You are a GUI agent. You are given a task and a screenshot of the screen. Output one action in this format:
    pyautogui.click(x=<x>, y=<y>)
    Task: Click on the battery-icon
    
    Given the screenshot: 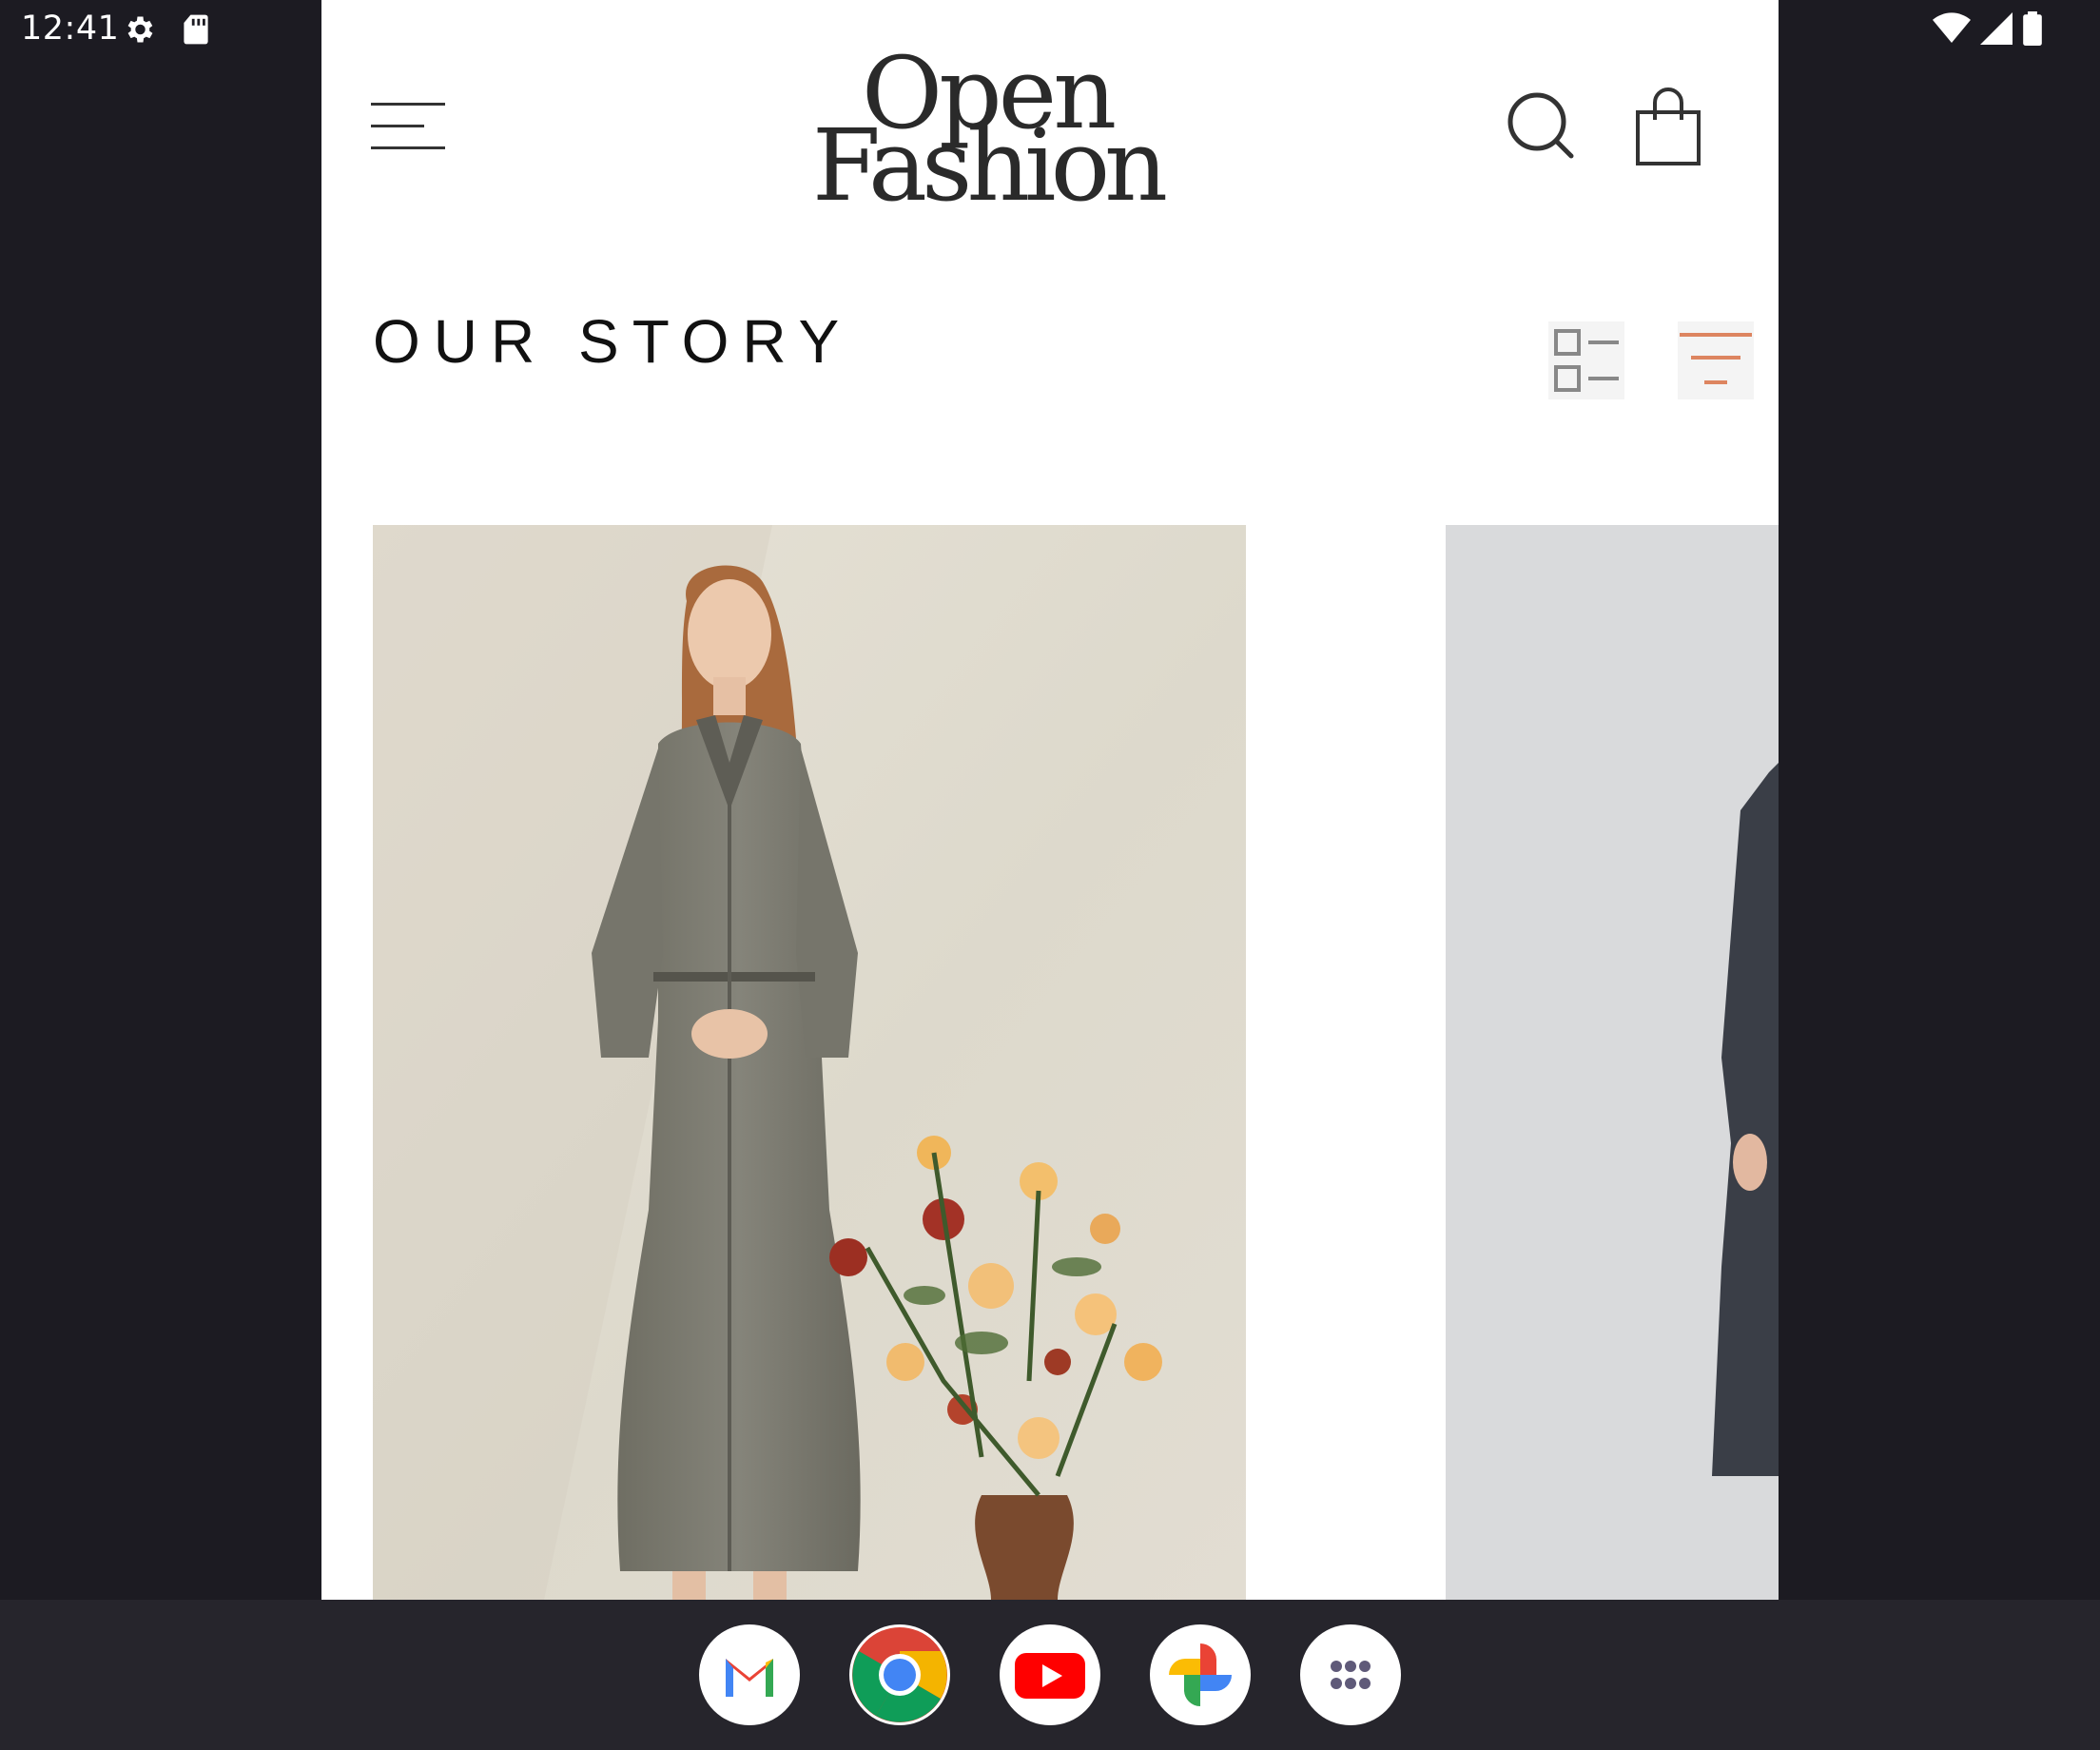 What is the action you would take?
    pyautogui.click(x=2032, y=28)
    